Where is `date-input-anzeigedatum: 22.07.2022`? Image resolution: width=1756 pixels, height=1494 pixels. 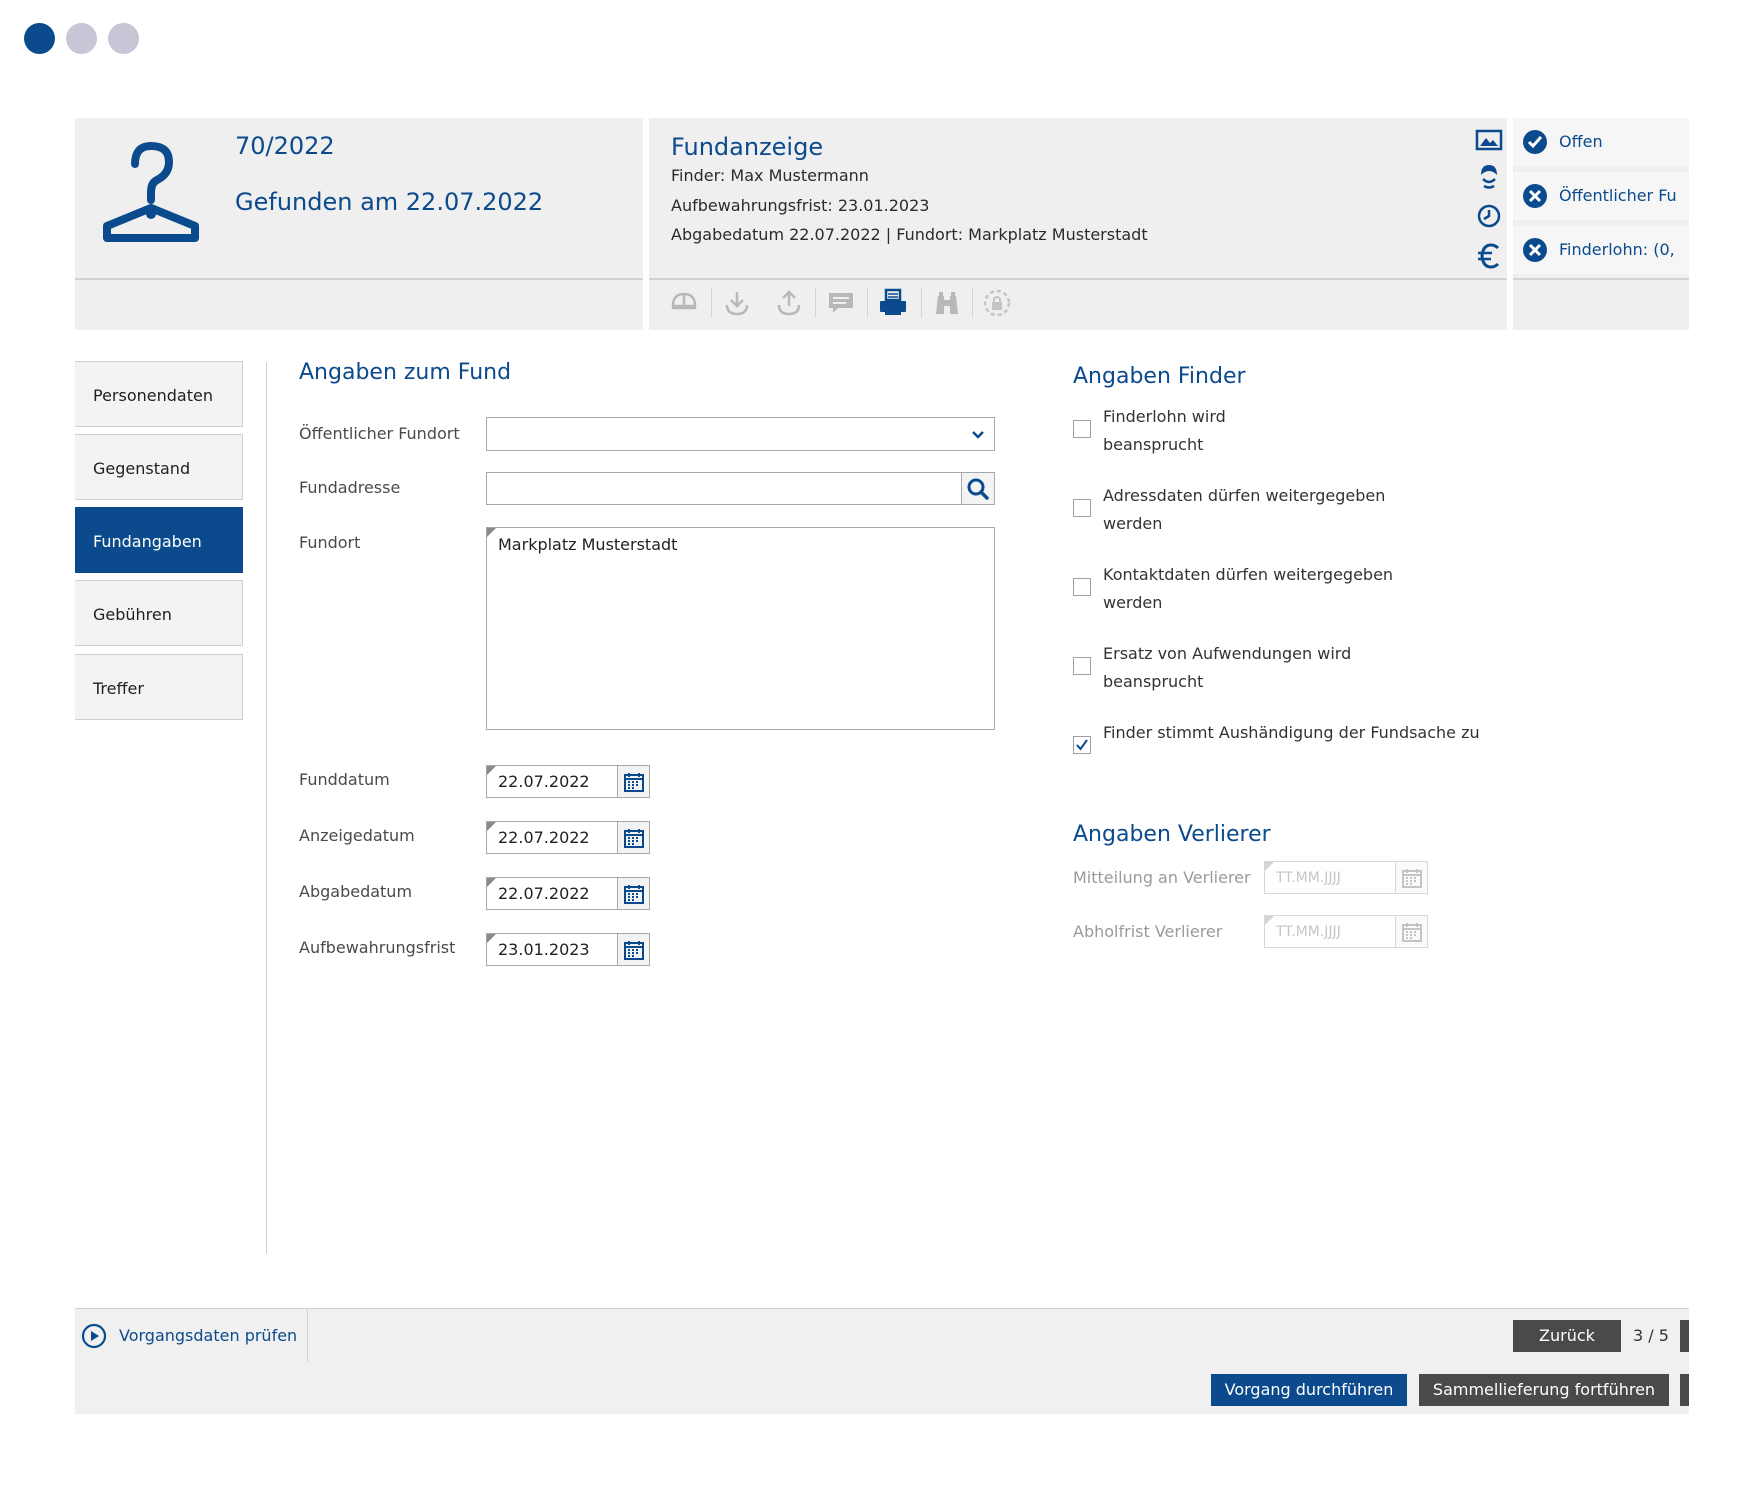 date-input-anzeigedatum: 22.07.2022 is located at coordinates (568, 837).